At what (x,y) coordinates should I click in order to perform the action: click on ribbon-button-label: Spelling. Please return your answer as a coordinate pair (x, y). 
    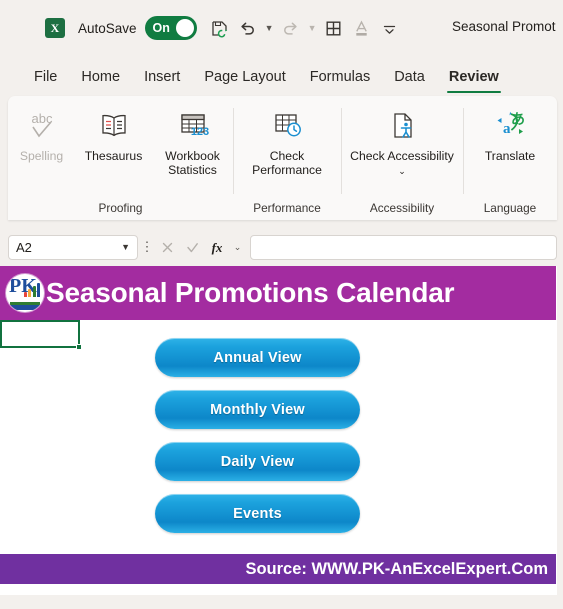
    Looking at the image, I should click on (41, 156).